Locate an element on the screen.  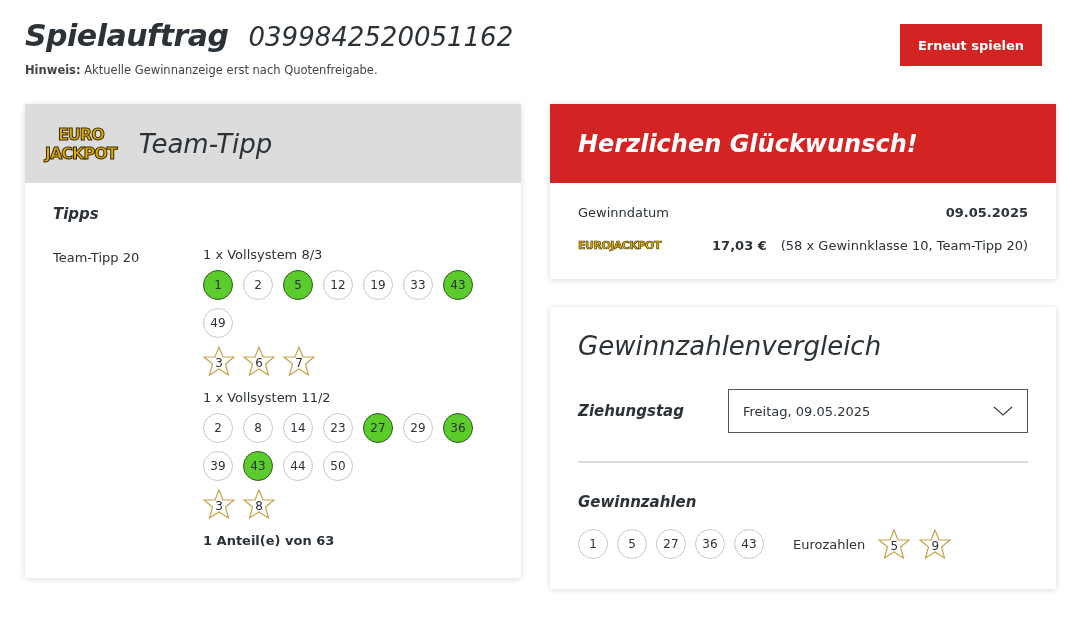
draw-date-select: Freitag, 09.05.2025 is located at coordinates (878, 411).